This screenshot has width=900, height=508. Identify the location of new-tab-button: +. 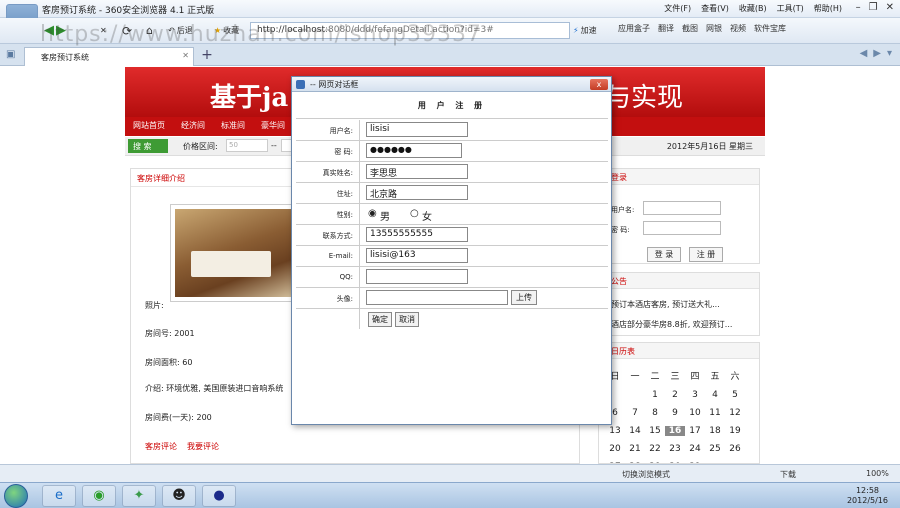
(207, 56).